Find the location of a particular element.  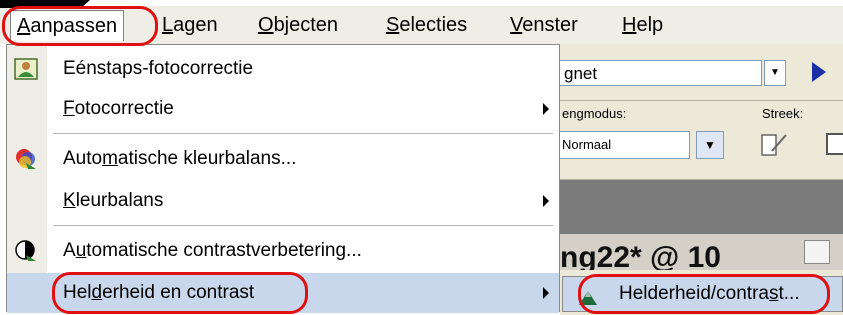

document-title: ng22* @ 10 is located at coordinates (640, 255).